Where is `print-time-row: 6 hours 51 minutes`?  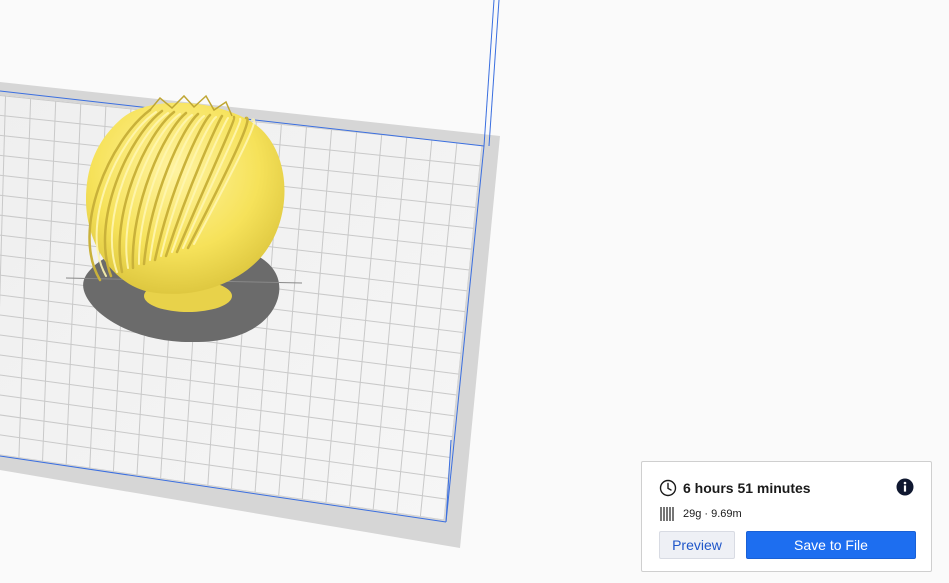 print-time-row: 6 hours 51 minutes is located at coordinates (735, 488).